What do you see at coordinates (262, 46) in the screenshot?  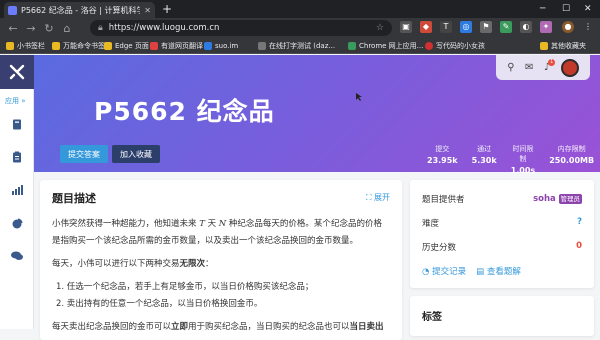 I see `page-icon` at bounding box center [262, 46].